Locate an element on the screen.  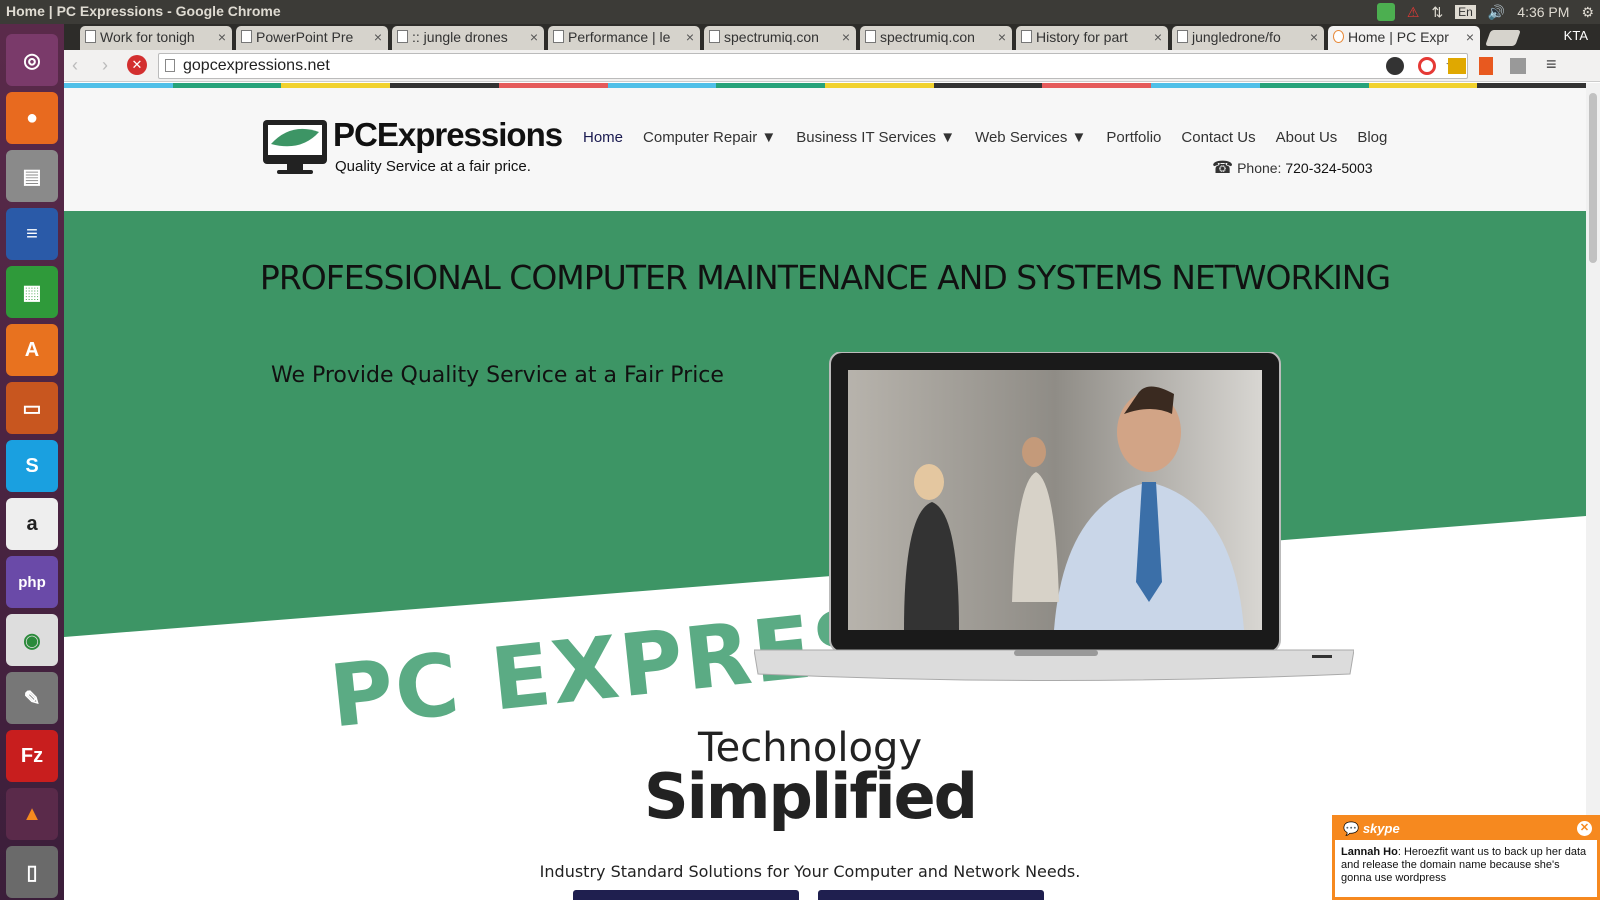
stop-icon: ✕ is located at coordinates (137, 65).